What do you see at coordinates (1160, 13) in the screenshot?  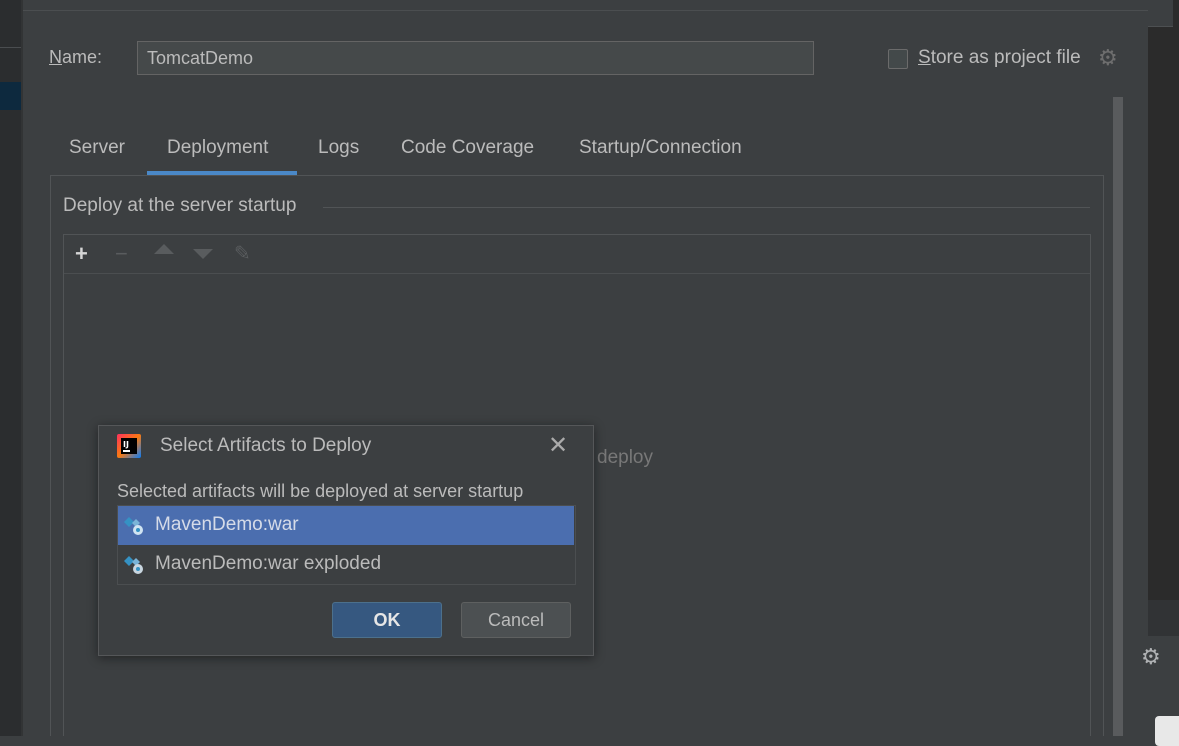 I see `right-top-panel` at bounding box center [1160, 13].